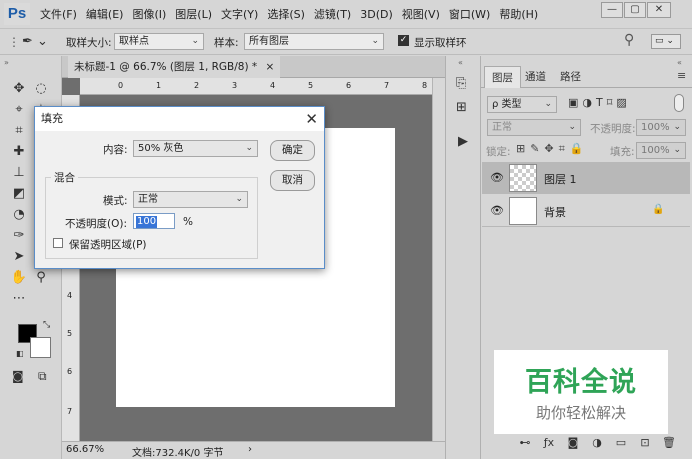 This screenshot has width=692, height=459. I want to click on background-color-swatch, so click(40, 347).